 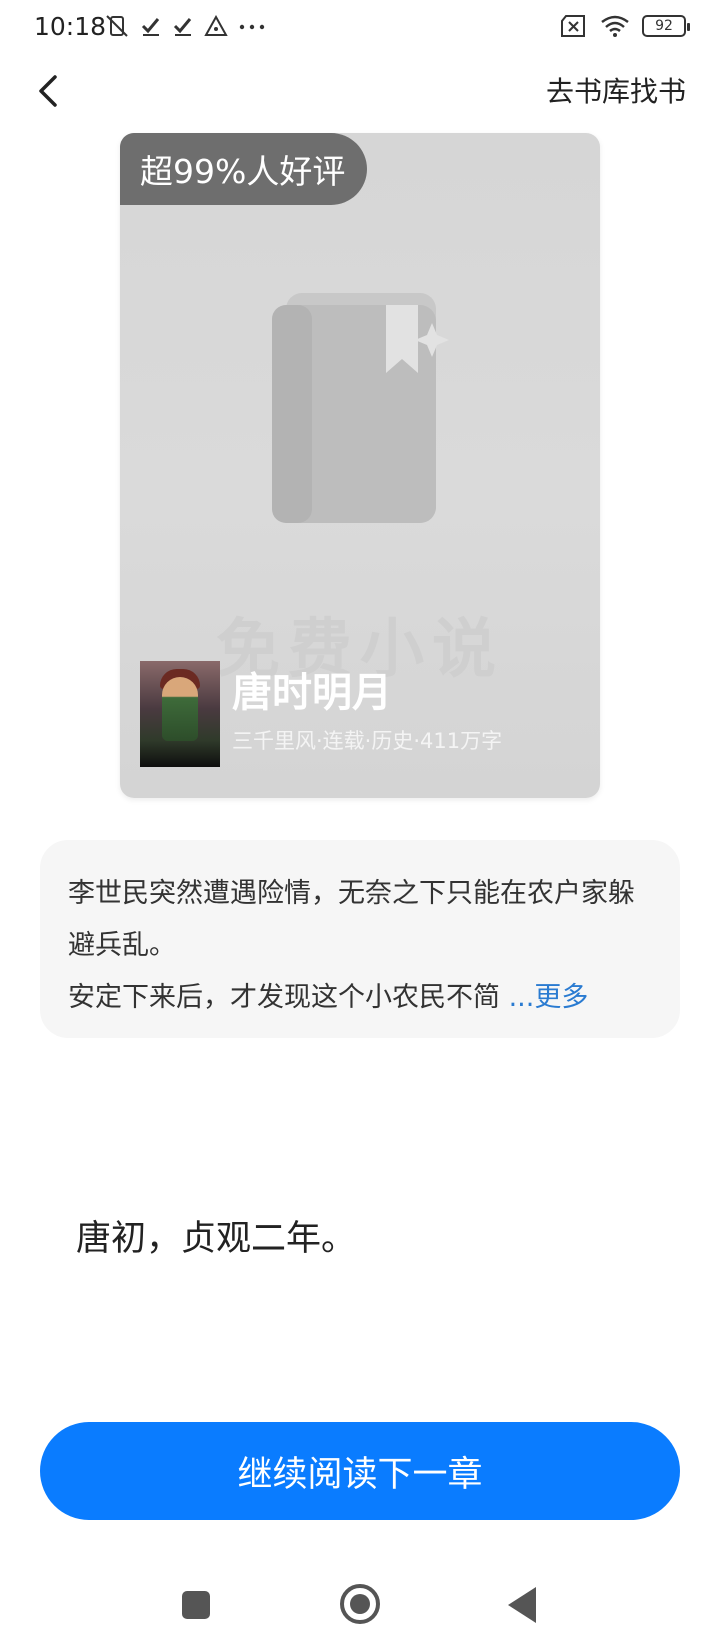 I want to click on status-time: 10:18, so click(x=70, y=26).